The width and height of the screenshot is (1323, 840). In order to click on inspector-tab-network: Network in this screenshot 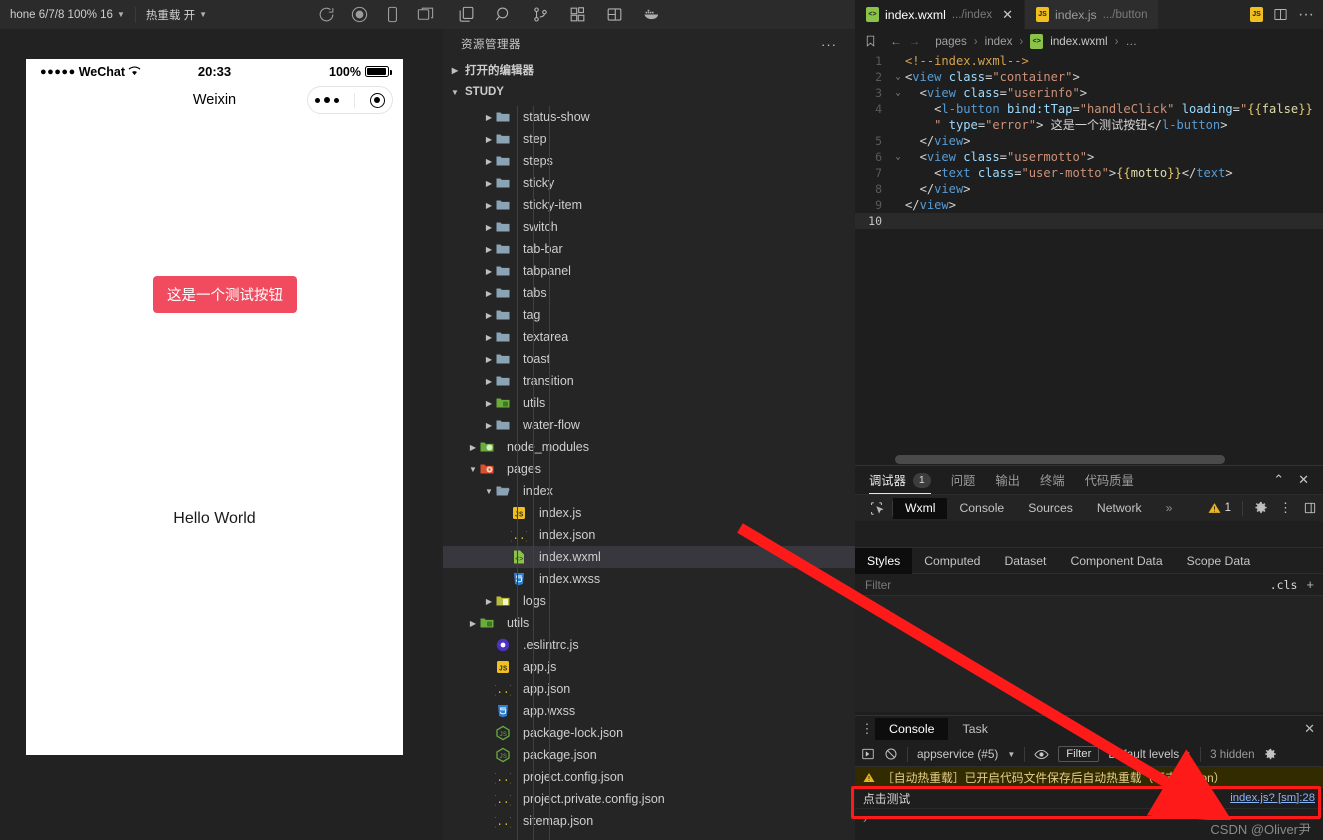, I will do `click(1119, 508)`.